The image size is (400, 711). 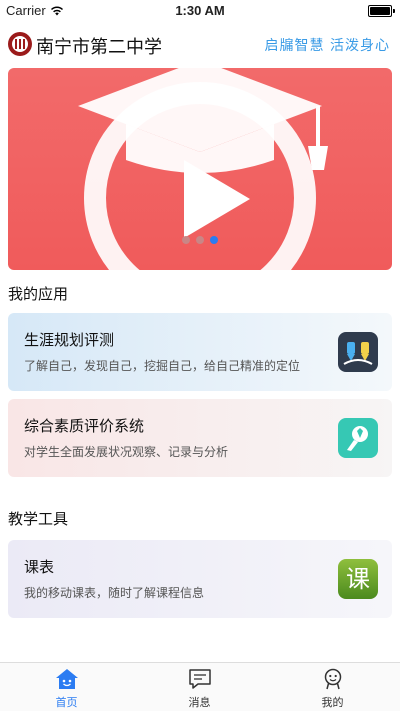 I want to click on status-time: 1:30 AM, so click(x=200, y=10).